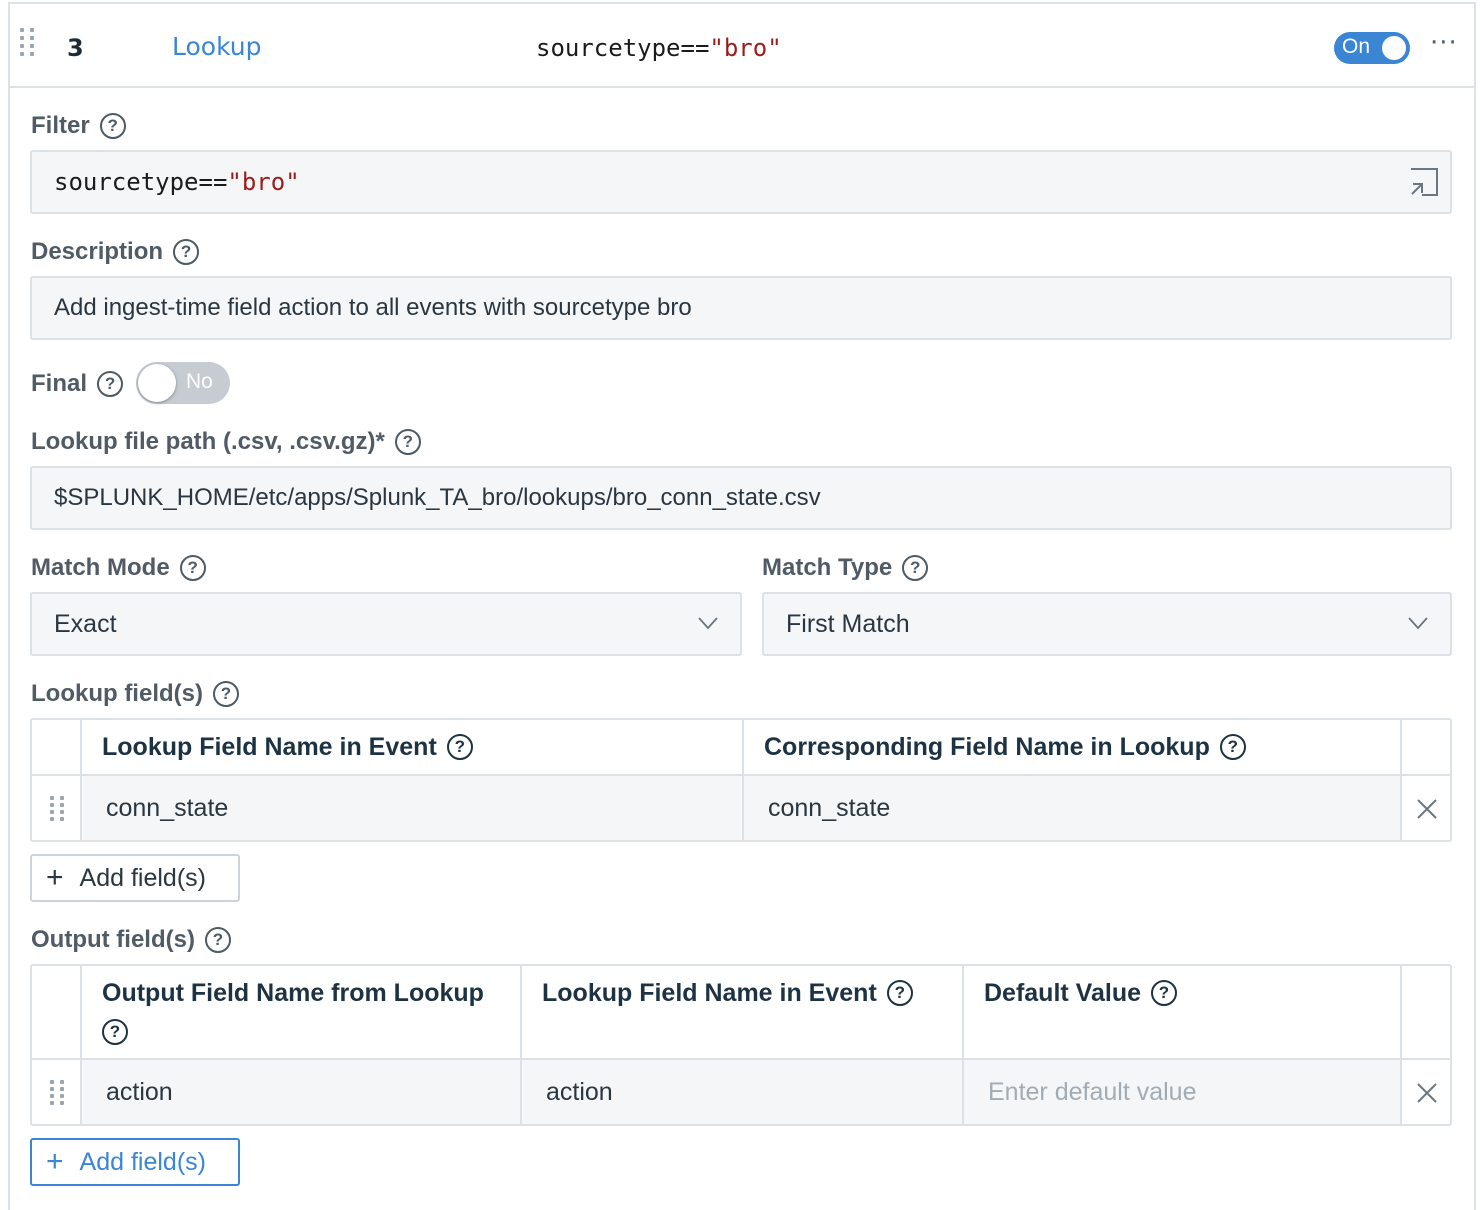 The width and height of the screenshot is (1480, 1210). I want to click on match-type-select: First Match, so click(1107, 624).